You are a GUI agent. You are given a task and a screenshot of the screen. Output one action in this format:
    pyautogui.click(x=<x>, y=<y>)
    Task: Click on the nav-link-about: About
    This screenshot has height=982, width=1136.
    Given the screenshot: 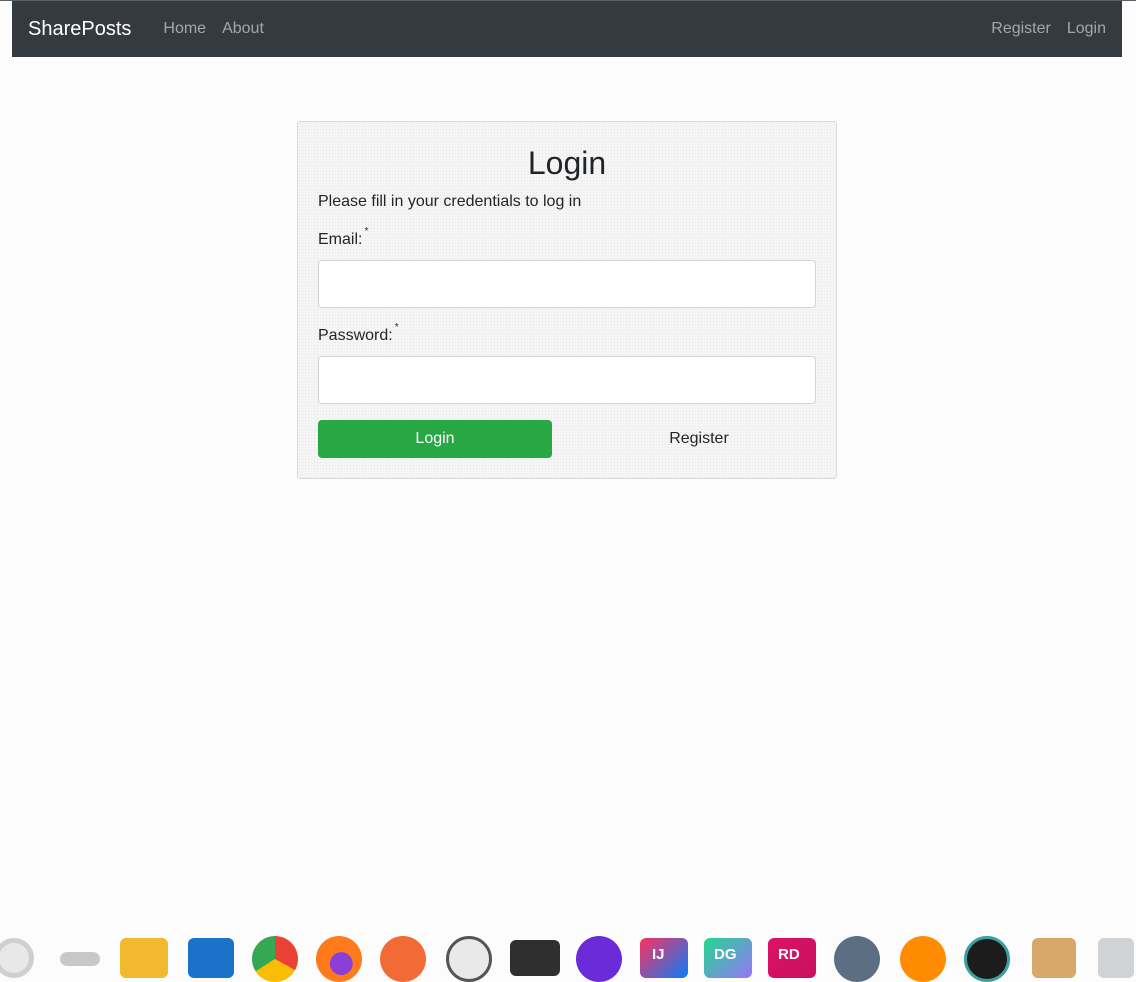 What is the action you would take?
    pyautogui.click(x=243, y=29)
    